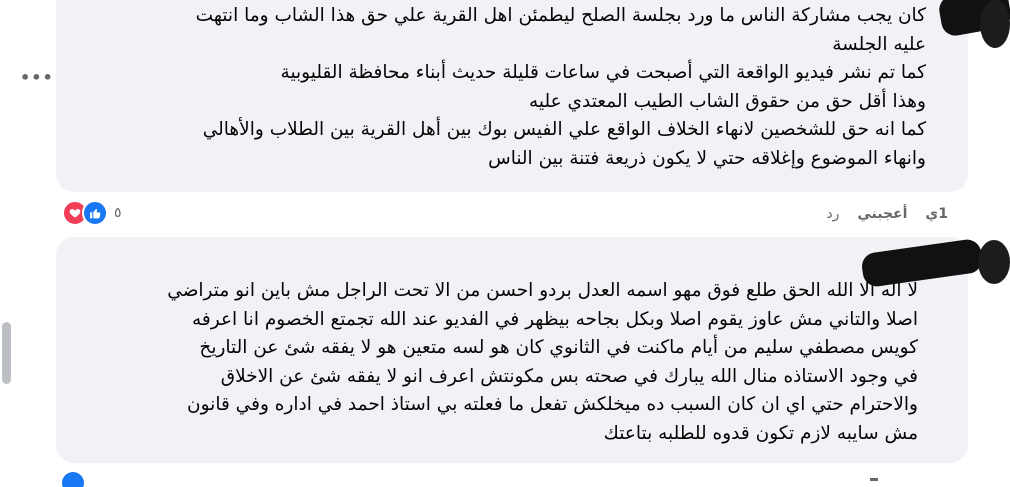  I want to click on comment-text-line: مش سايبه لازم تكون قدوه للطلبه بتاعتك, so click(760, 433).